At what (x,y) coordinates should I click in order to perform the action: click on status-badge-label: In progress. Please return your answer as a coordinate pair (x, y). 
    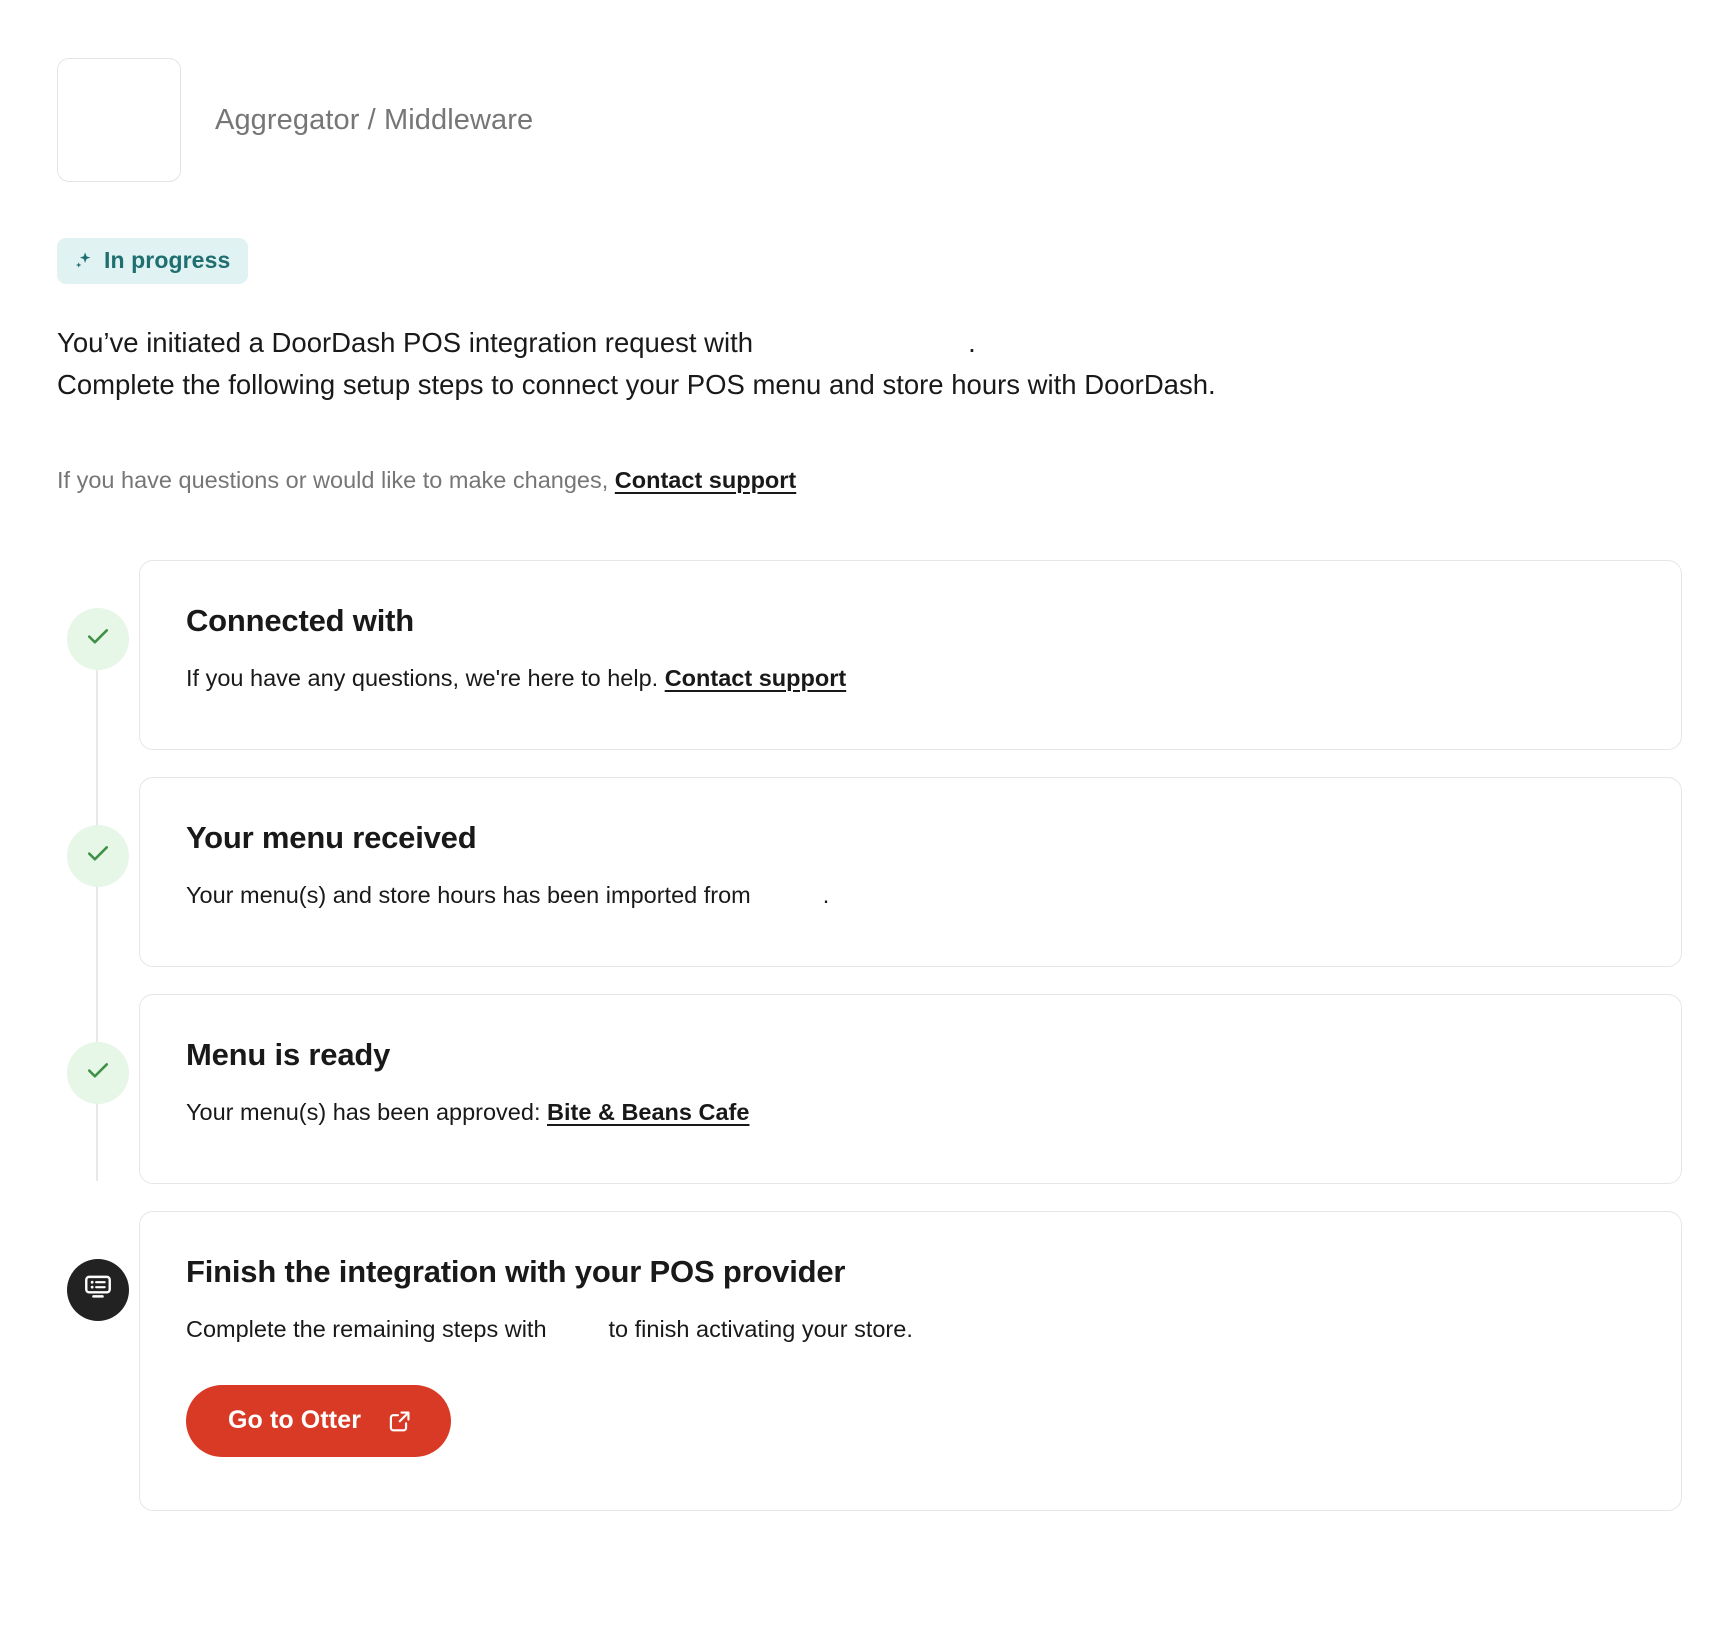
    Looking at the image, I should click on (167, 260).